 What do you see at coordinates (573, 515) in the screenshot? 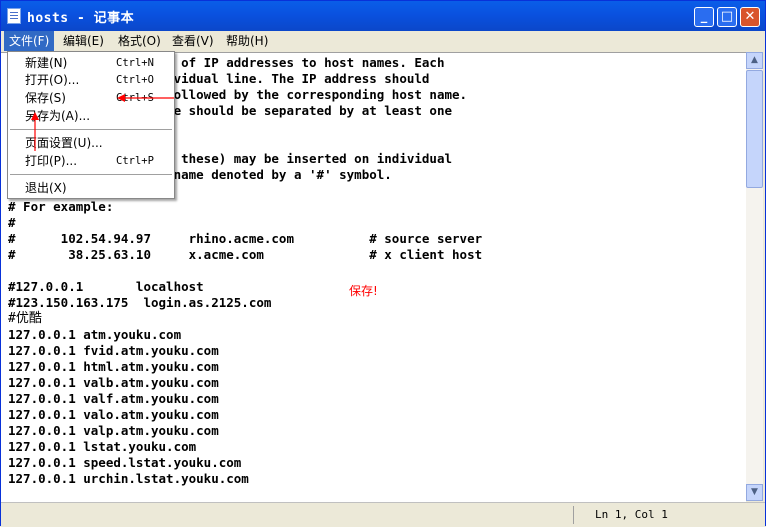
I see `status-divider` at bounding box center [573, 515].